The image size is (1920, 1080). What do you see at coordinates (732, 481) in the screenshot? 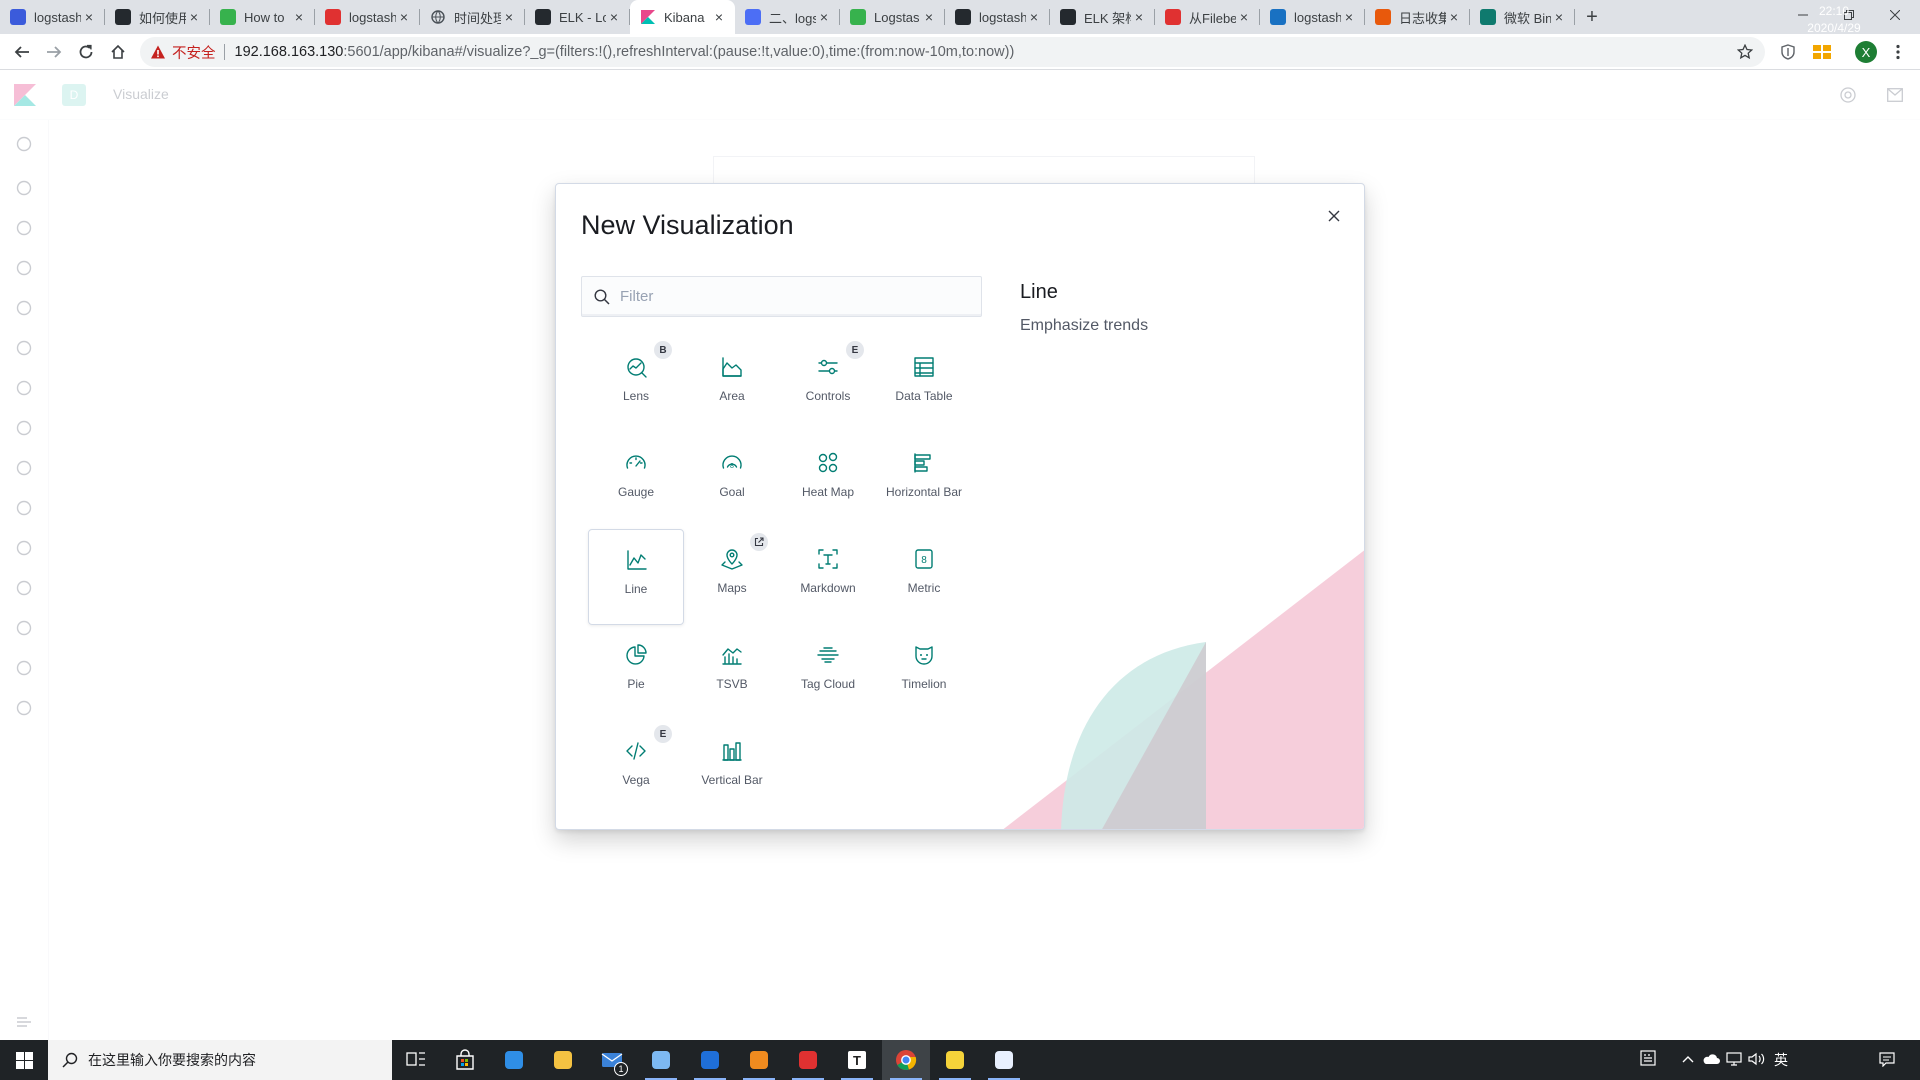
I see `vis-type-goal: 8 Goal` at bounding box center [732, 481].